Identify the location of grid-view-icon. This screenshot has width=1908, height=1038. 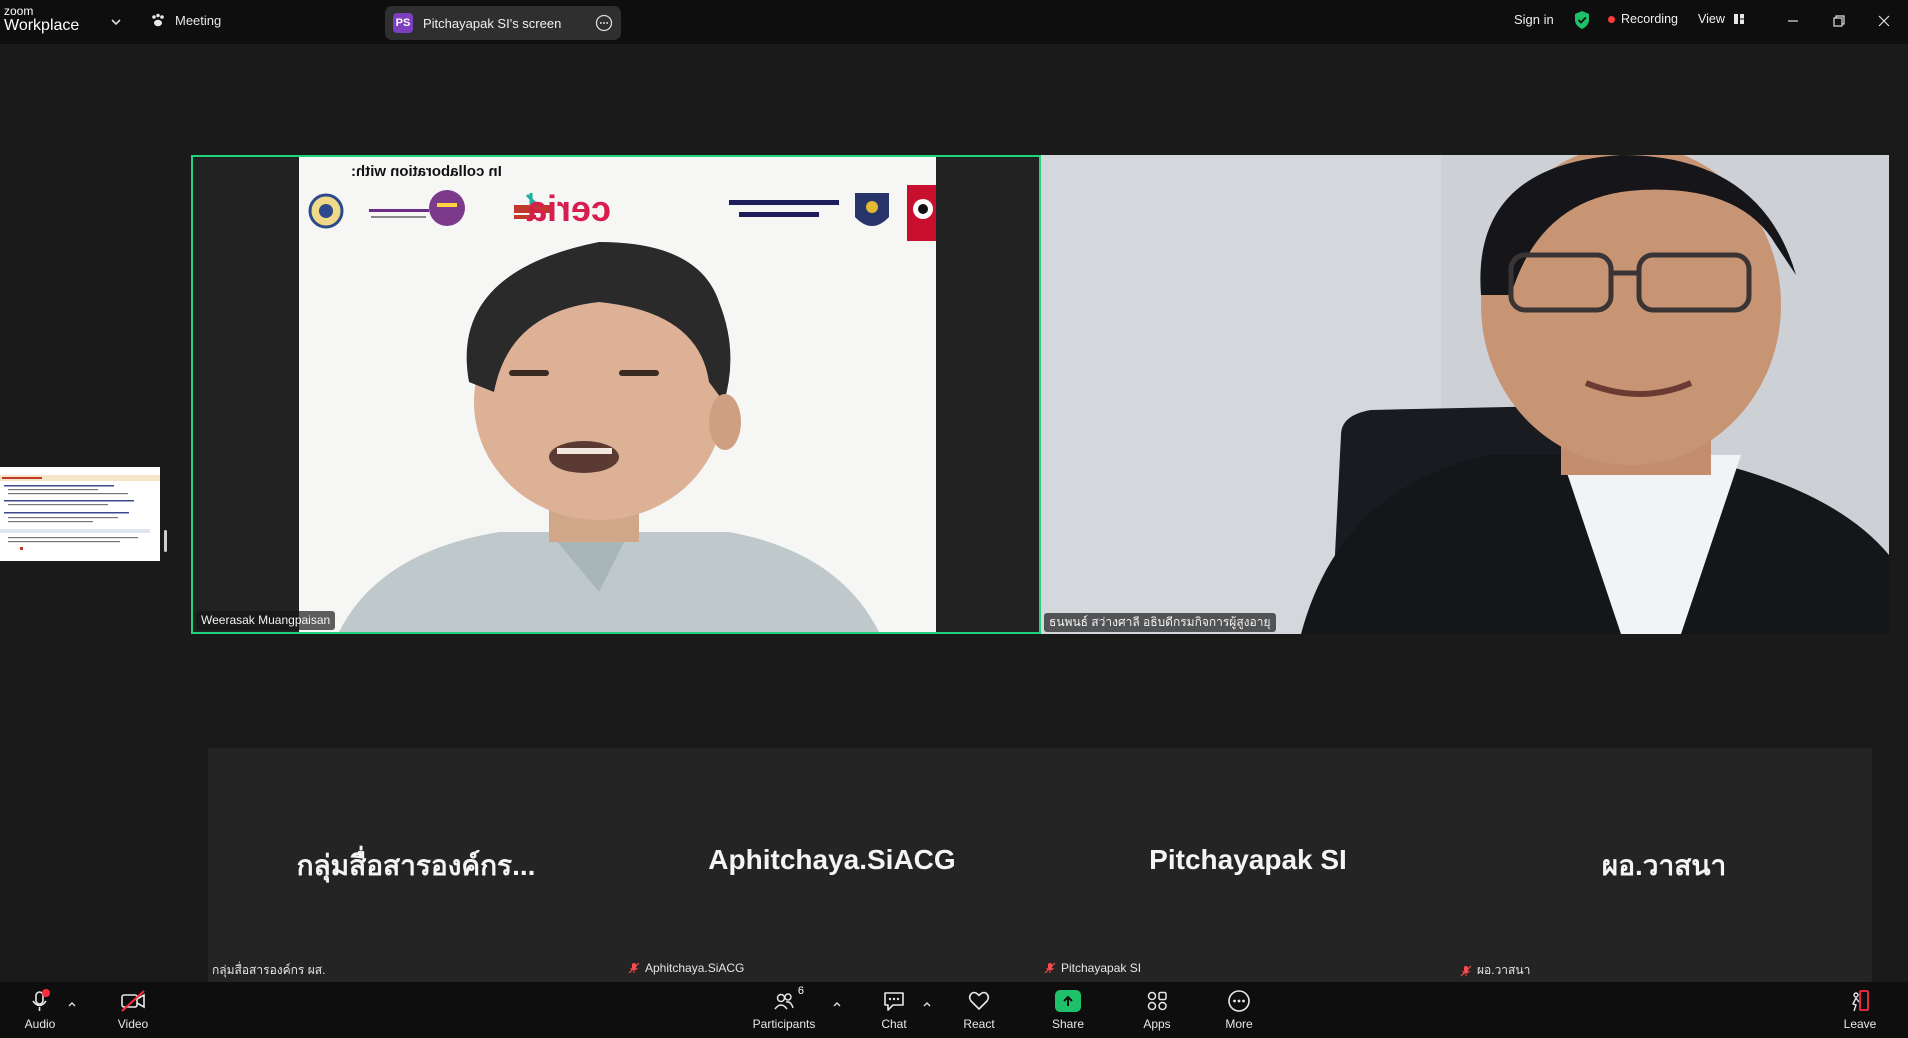
(1738, 19).